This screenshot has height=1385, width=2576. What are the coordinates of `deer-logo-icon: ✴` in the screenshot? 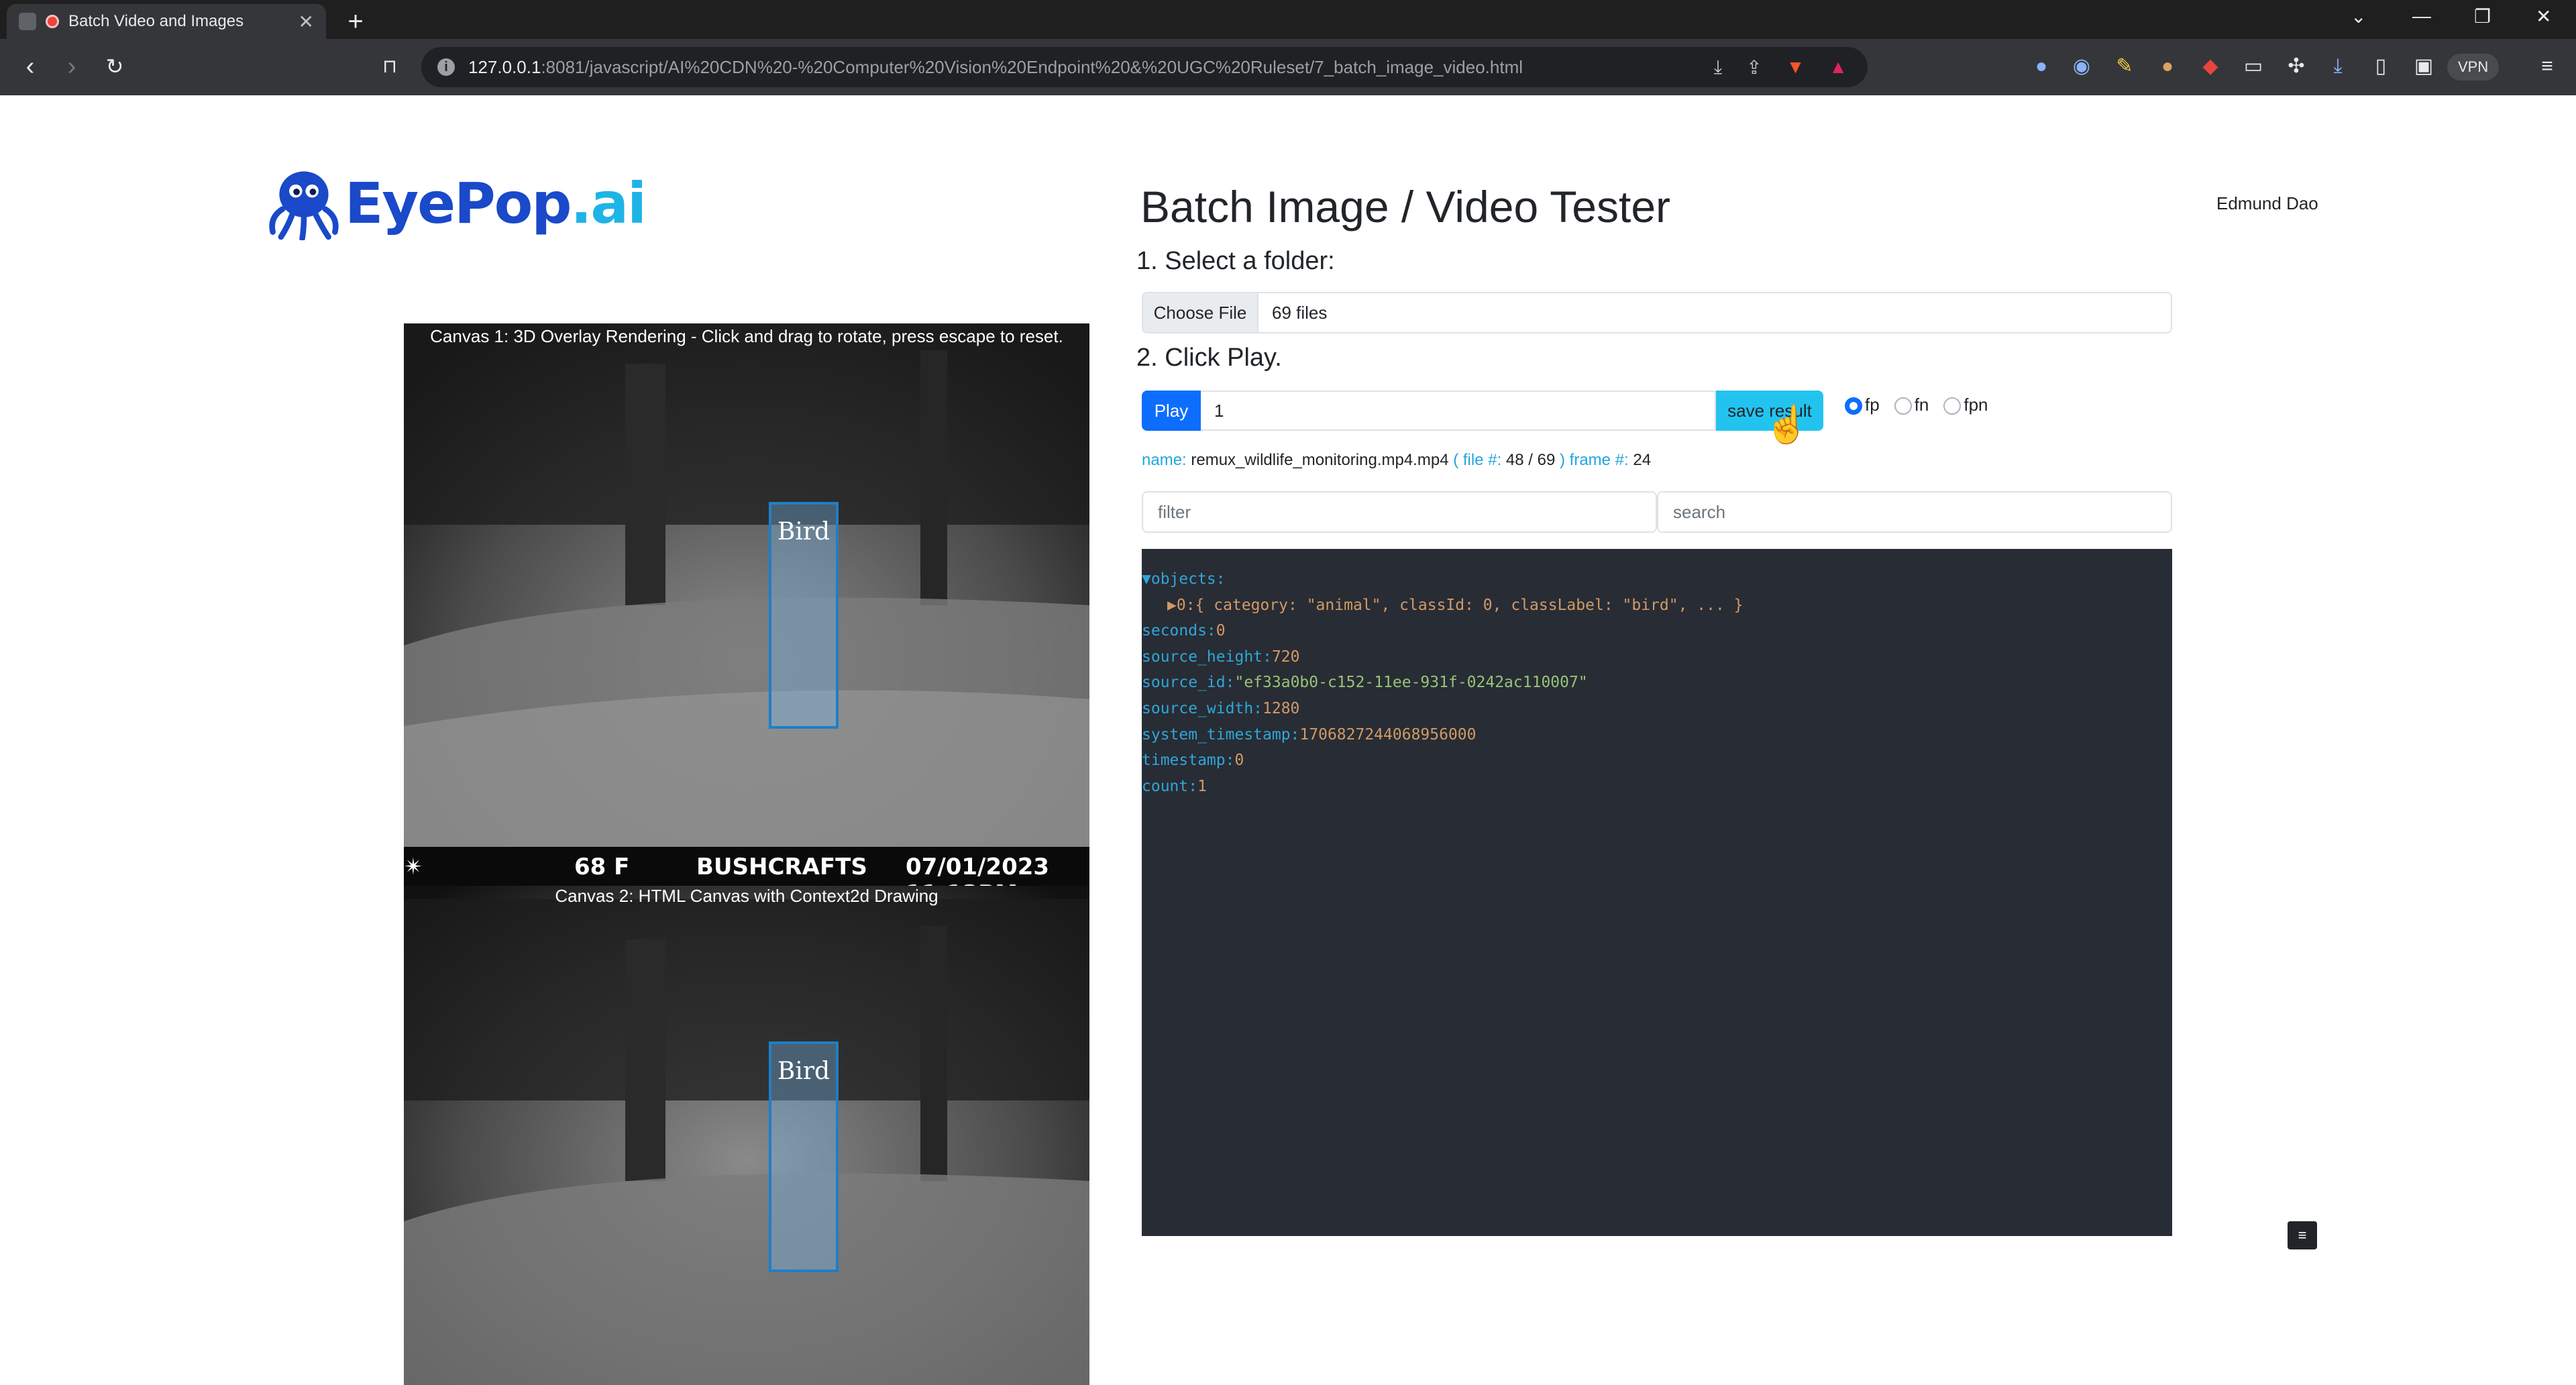 It's located at (413, 867).